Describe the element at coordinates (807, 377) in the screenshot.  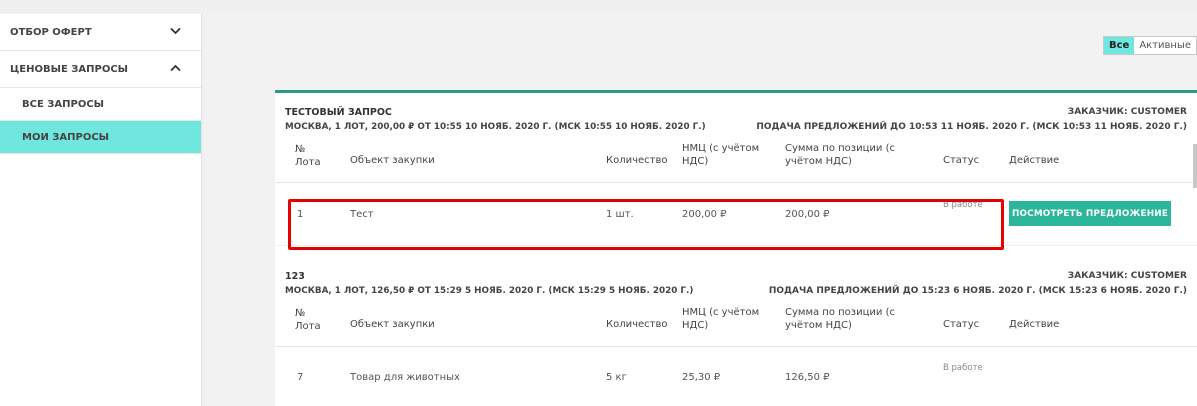
I see `cell-sum: 126,50 ₽` at that location.